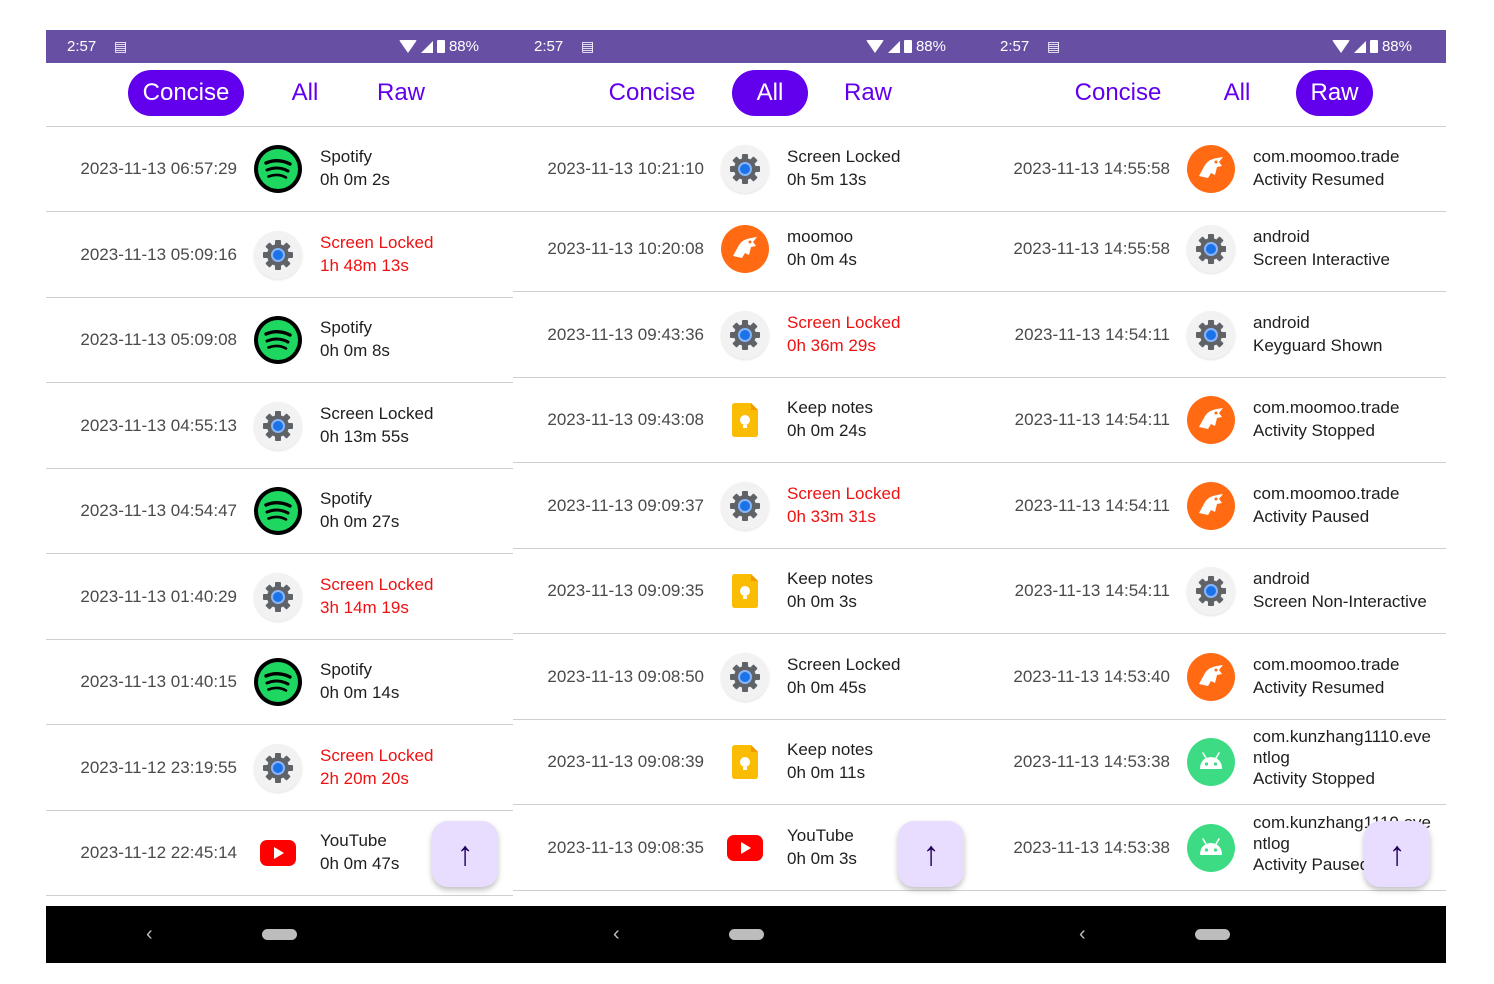  What do you see at coordinates (1317, 334) in the screenshot?
I see `event-text: android Keyguard Shown` at bounding box center [1317, 334].